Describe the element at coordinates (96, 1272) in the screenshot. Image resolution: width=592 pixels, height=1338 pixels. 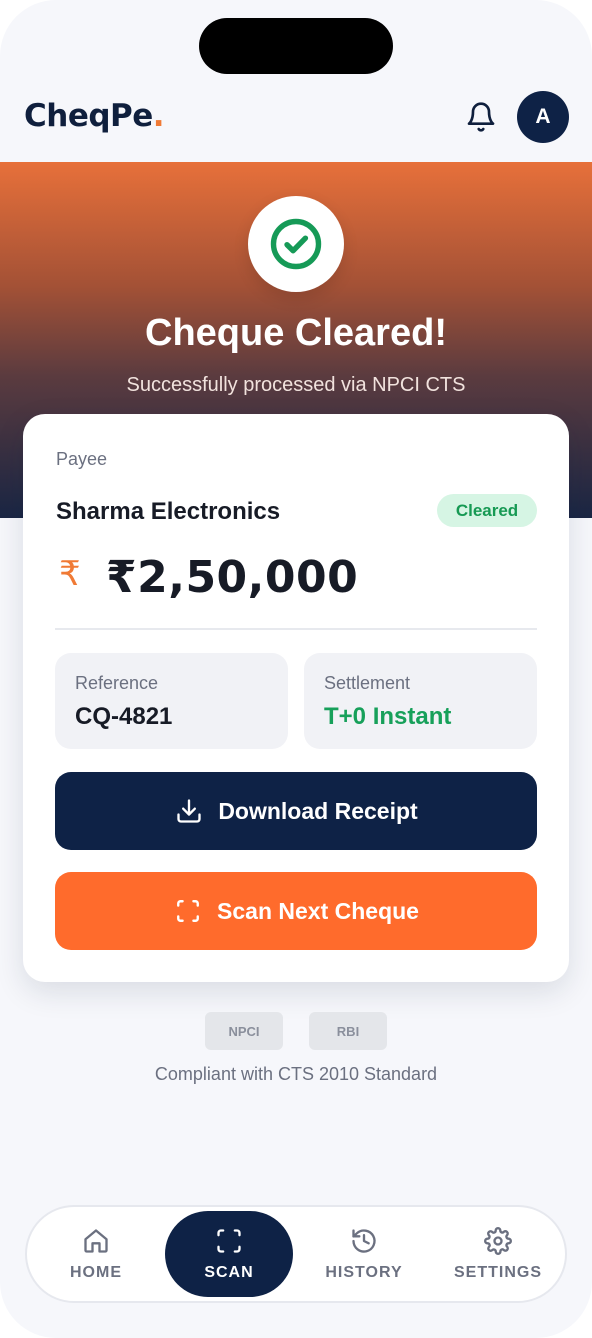
I see `nav-label-home: HOME` at that location.